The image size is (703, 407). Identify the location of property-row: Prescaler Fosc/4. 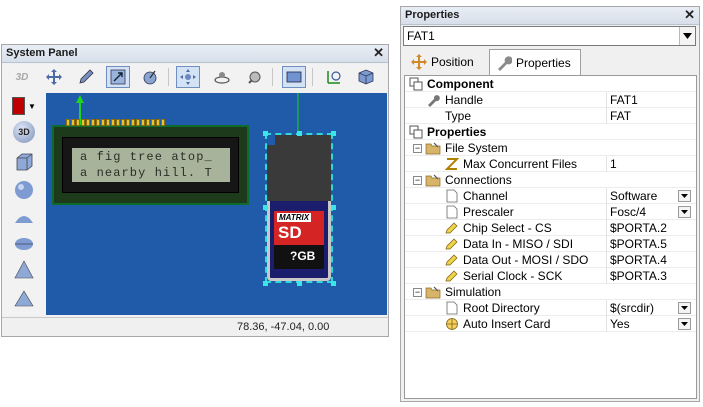
(550, 212).